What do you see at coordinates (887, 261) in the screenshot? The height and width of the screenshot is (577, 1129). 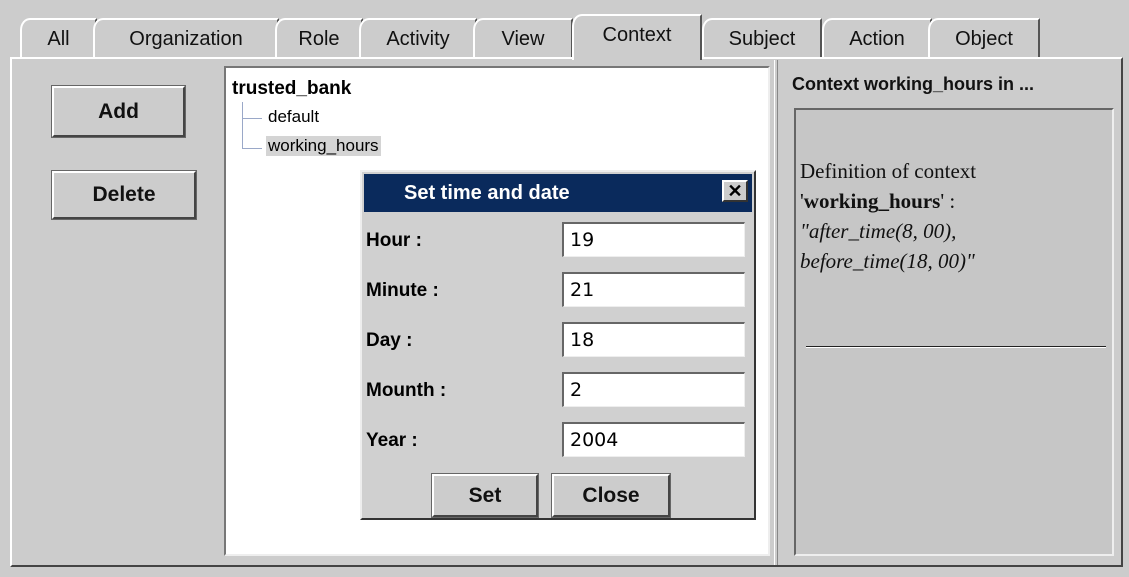 I see `definition-expression-2: before_time(18, 00)"` at bounding box center [887, 261].